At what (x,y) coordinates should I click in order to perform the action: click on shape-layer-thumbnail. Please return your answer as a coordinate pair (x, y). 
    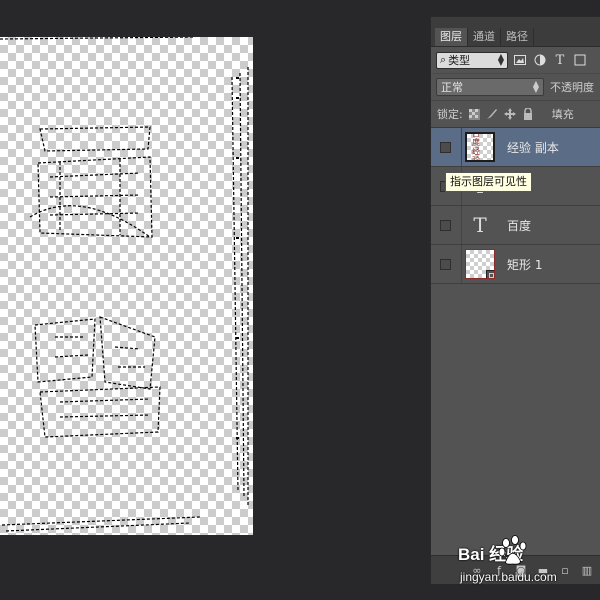
    Looking at the image, I should click on (480, 264).